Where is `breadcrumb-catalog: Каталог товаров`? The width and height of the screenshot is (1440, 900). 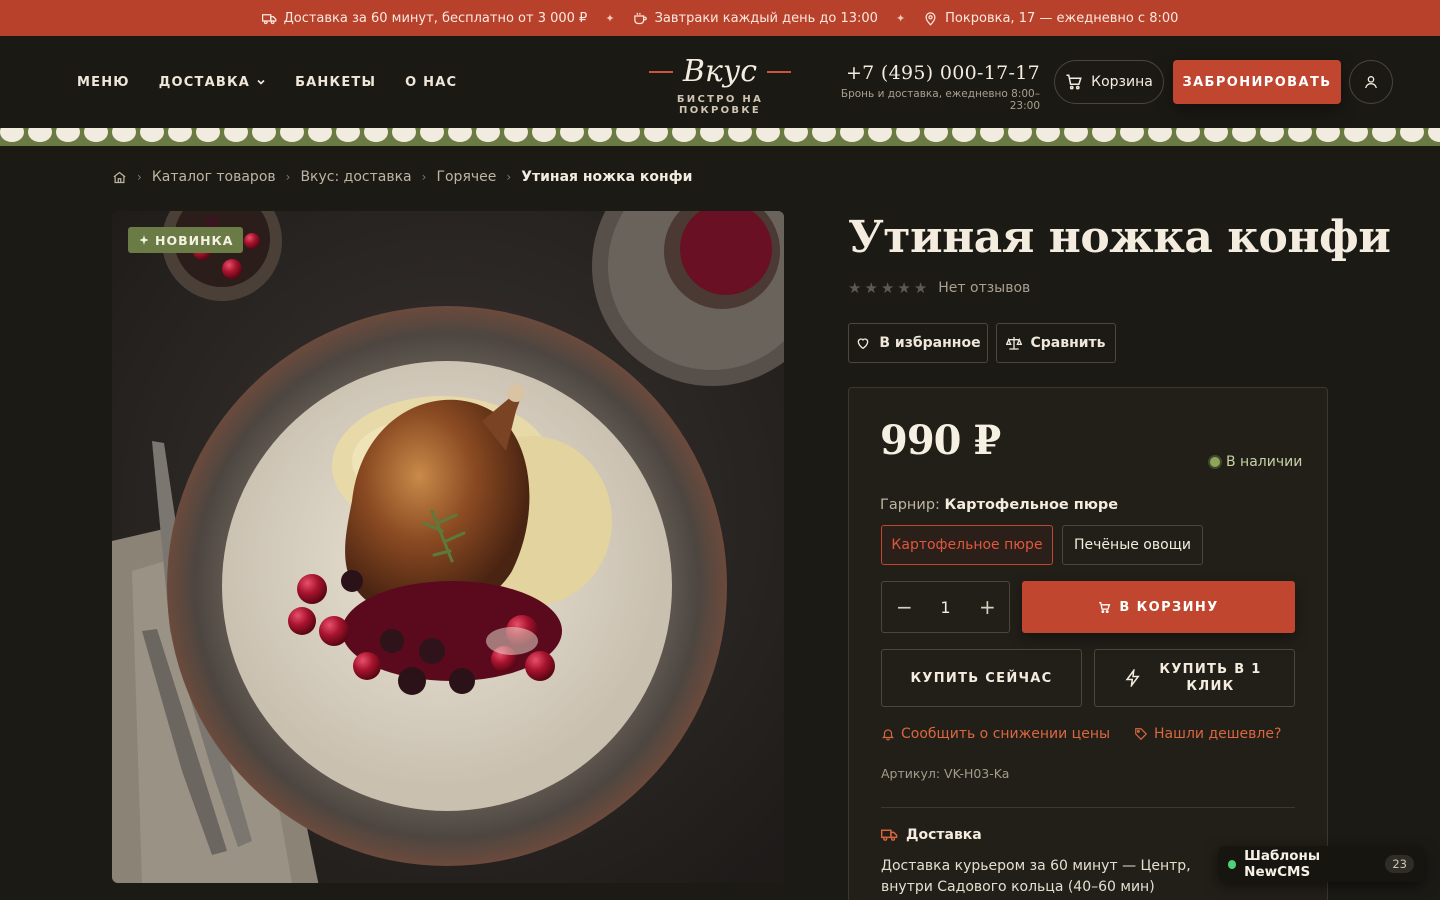
breadcrumb-catalog: Каталог товаров is located at coordinates (214, 177).